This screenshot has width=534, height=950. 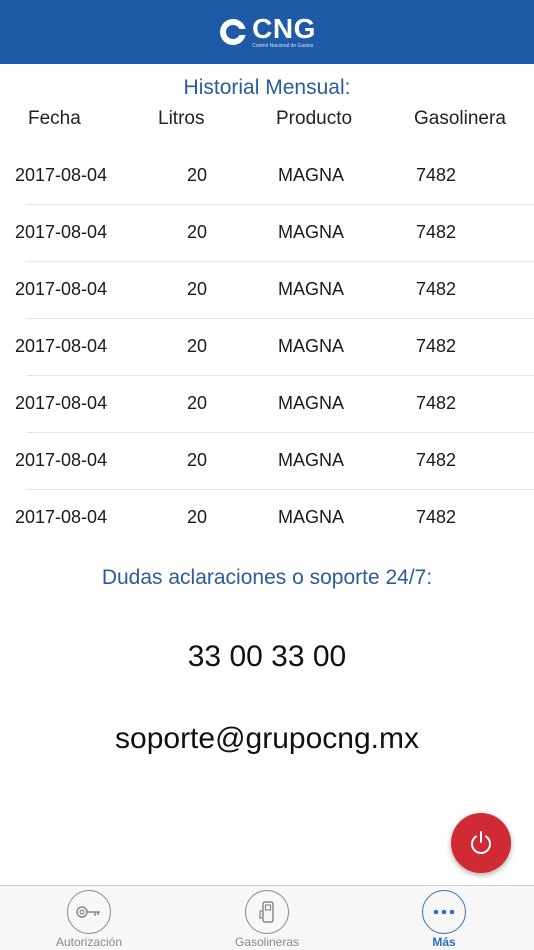 I want to click on tab-gasolineras: Gasolineras, so click(x=267, y=918).